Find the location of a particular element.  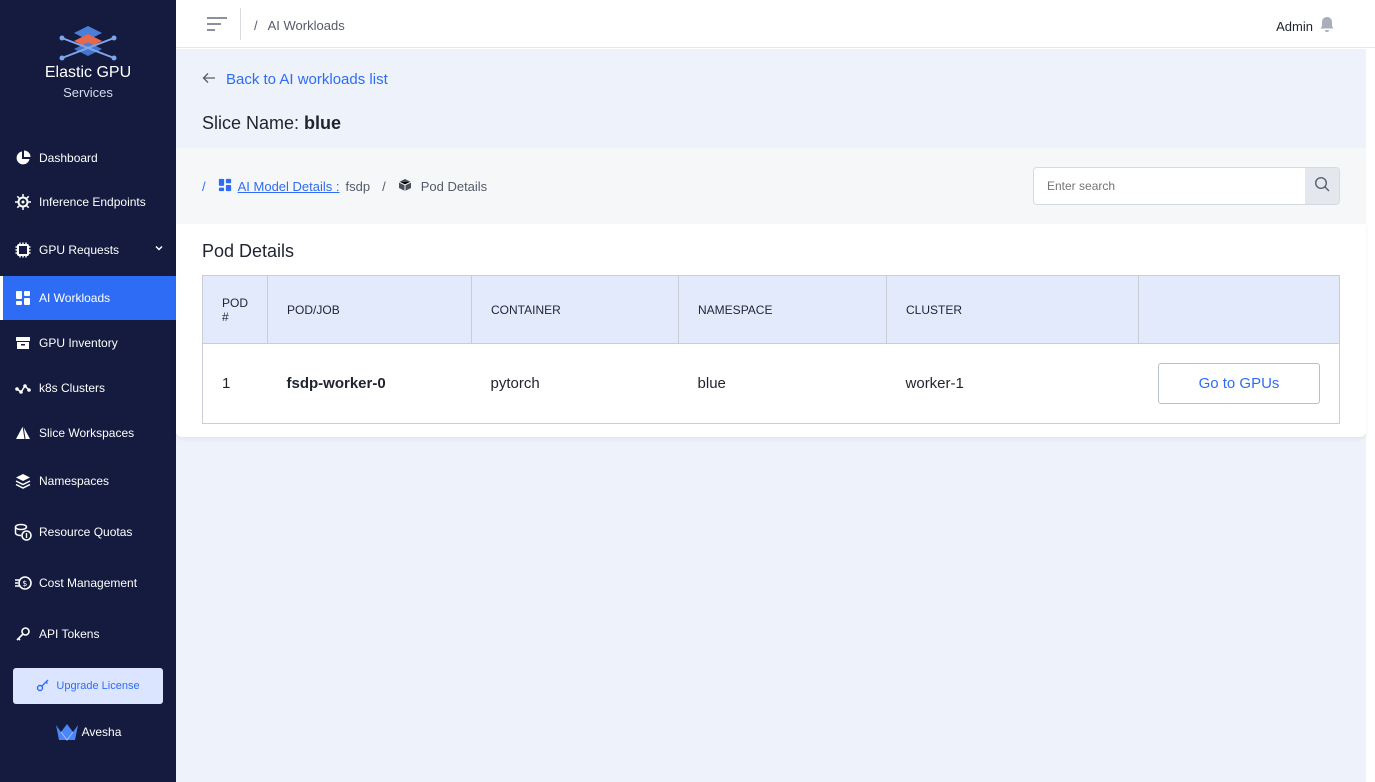

bell-icon is located at coordinates (1327, 26).